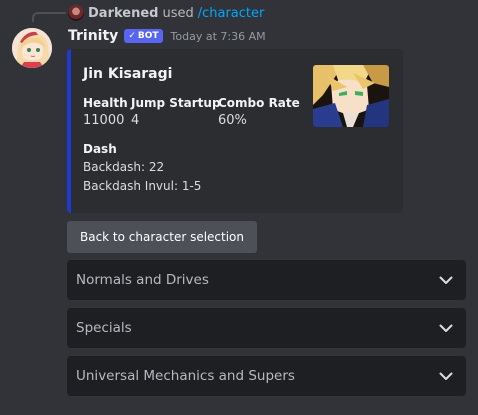  Describe the element at coordinates (123, 13) in the screenshot. I see `reply-username: Darkened` at that location.